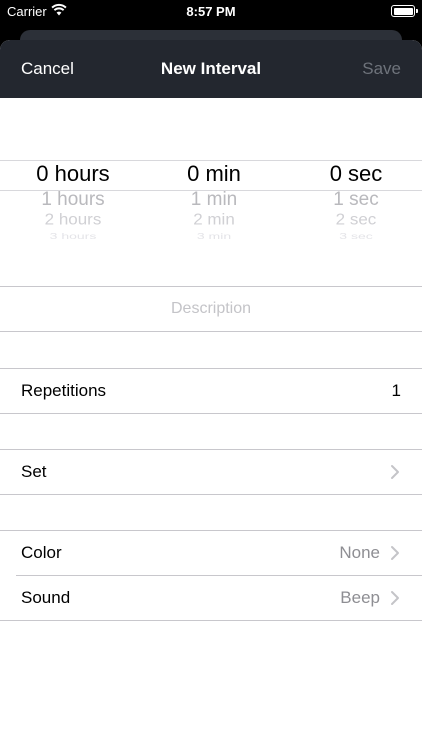 Image resolution: width=422 pixels, height=750 pixels. What do you see at coordinates (41, 552) in the screenshot?
I see `color-label: Color` at bounding box center [41, 552].